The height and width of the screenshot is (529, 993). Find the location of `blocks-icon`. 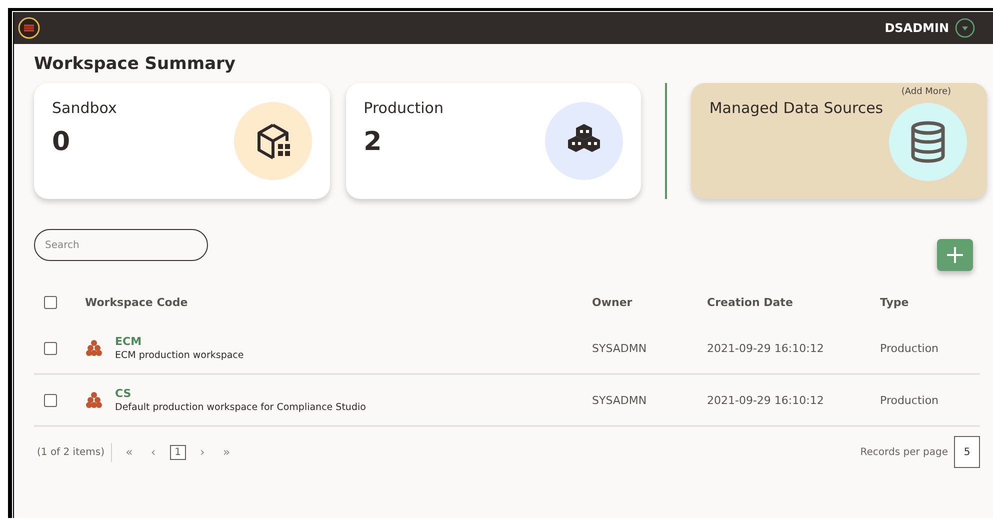

blocks-icon is located at coordinates (584, 141).